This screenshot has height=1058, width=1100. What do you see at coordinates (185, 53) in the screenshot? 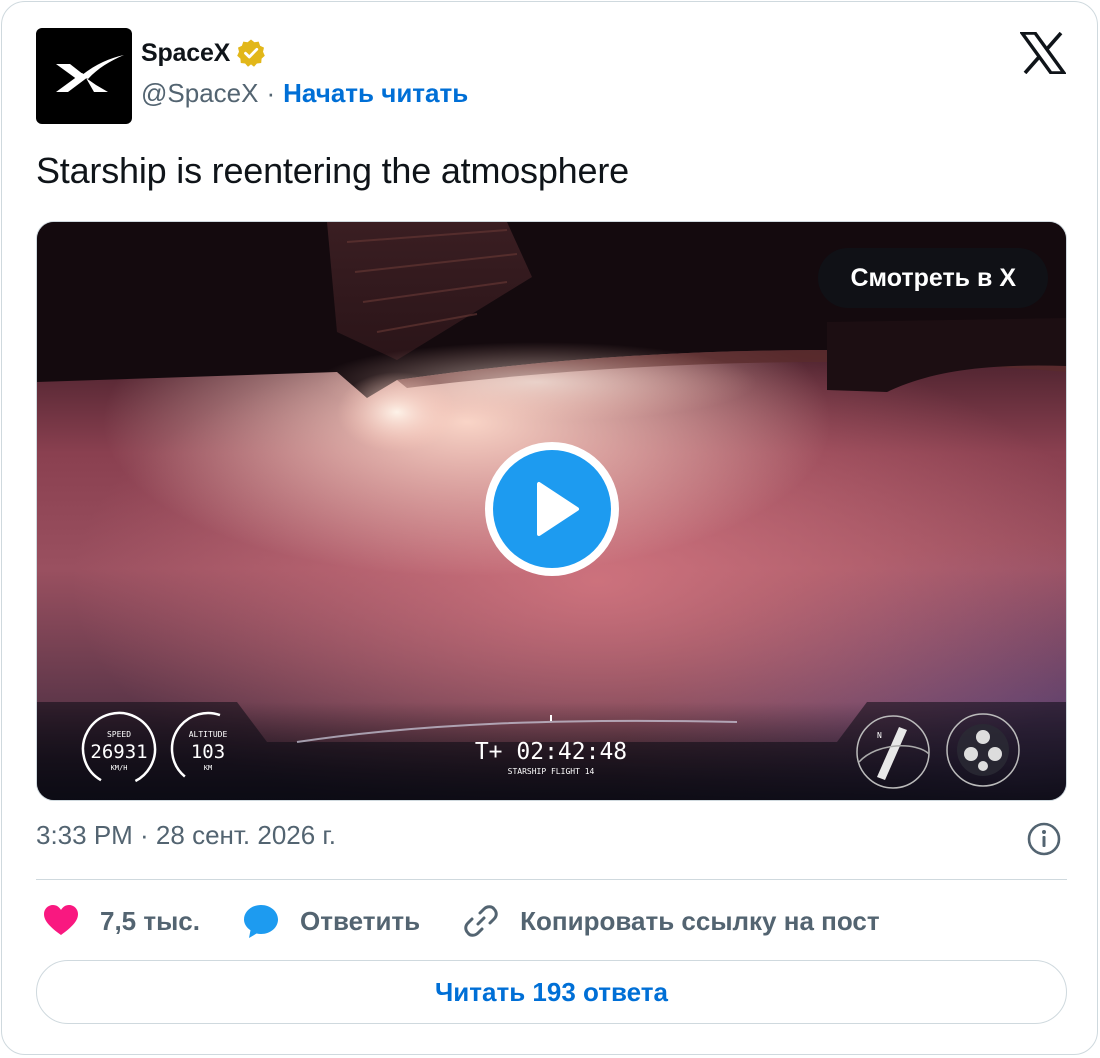
I see `author-name: SpaceX` at bounding box center [185, 53].